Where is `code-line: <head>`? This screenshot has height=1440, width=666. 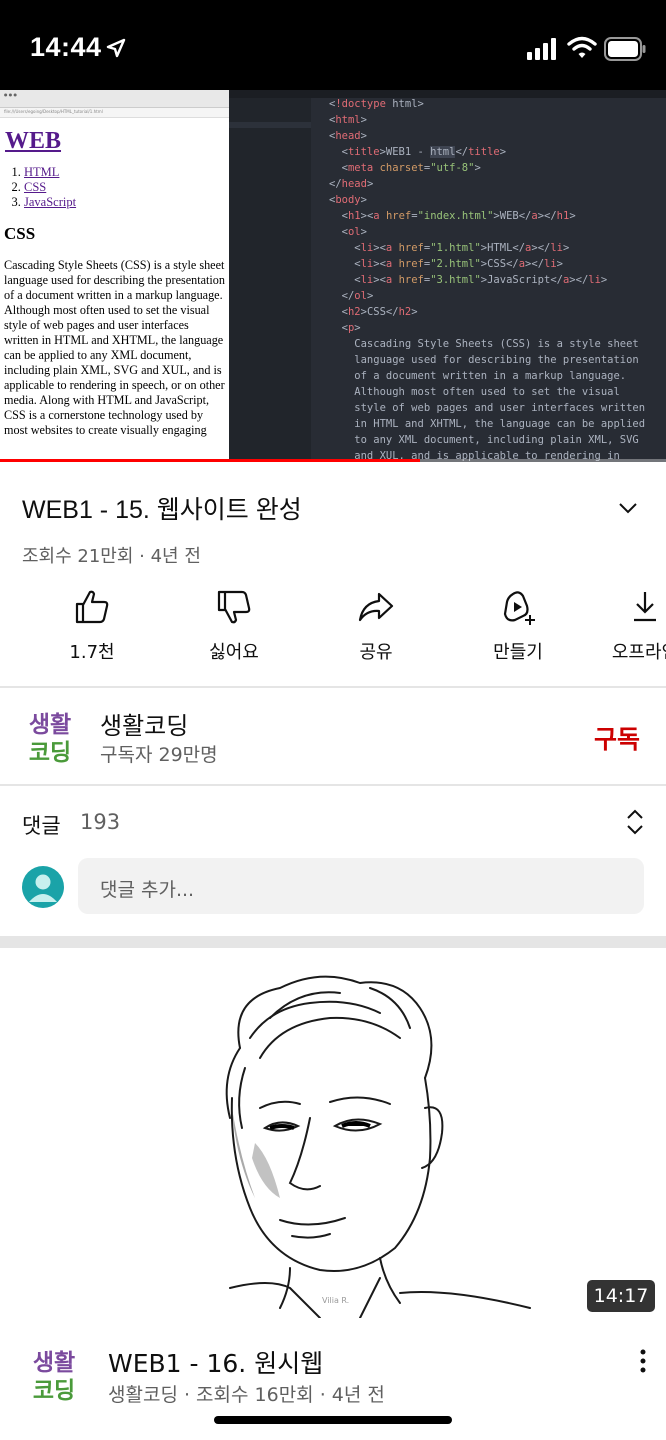 code-line: <head> is located at coordinates (348, 136).